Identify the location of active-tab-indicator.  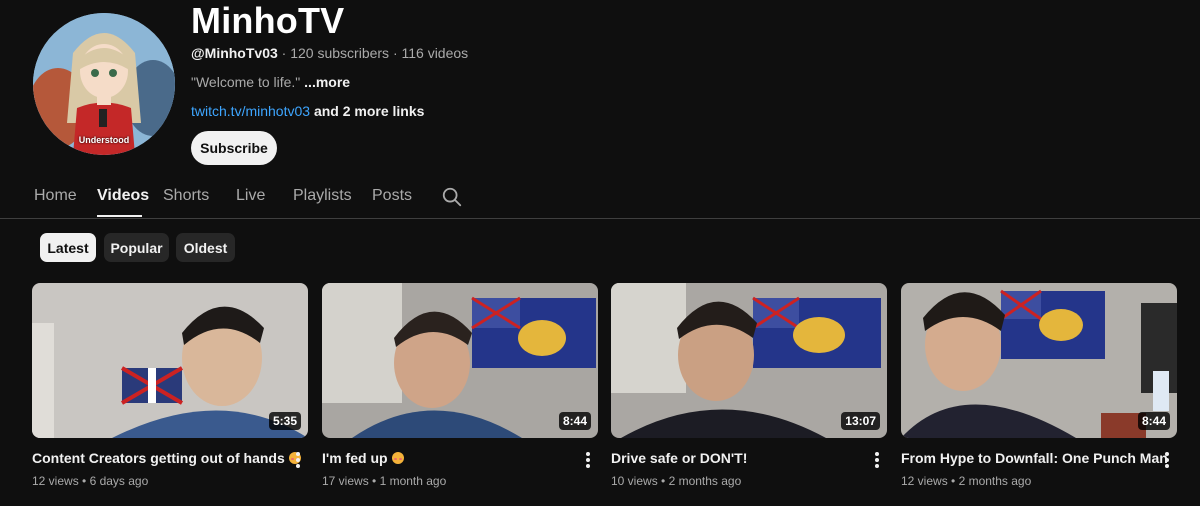
(119, 216).